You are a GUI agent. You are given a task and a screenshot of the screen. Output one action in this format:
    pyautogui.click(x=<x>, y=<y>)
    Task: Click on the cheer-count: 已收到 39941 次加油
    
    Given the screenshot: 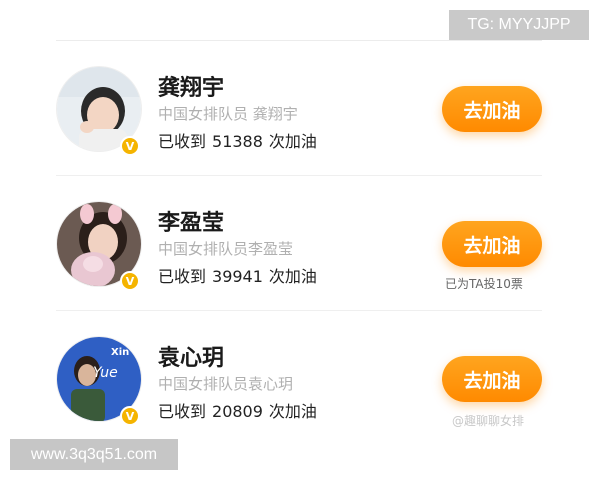 What is the action you would take?
    pyautogui.click(x=237, y=275)
    